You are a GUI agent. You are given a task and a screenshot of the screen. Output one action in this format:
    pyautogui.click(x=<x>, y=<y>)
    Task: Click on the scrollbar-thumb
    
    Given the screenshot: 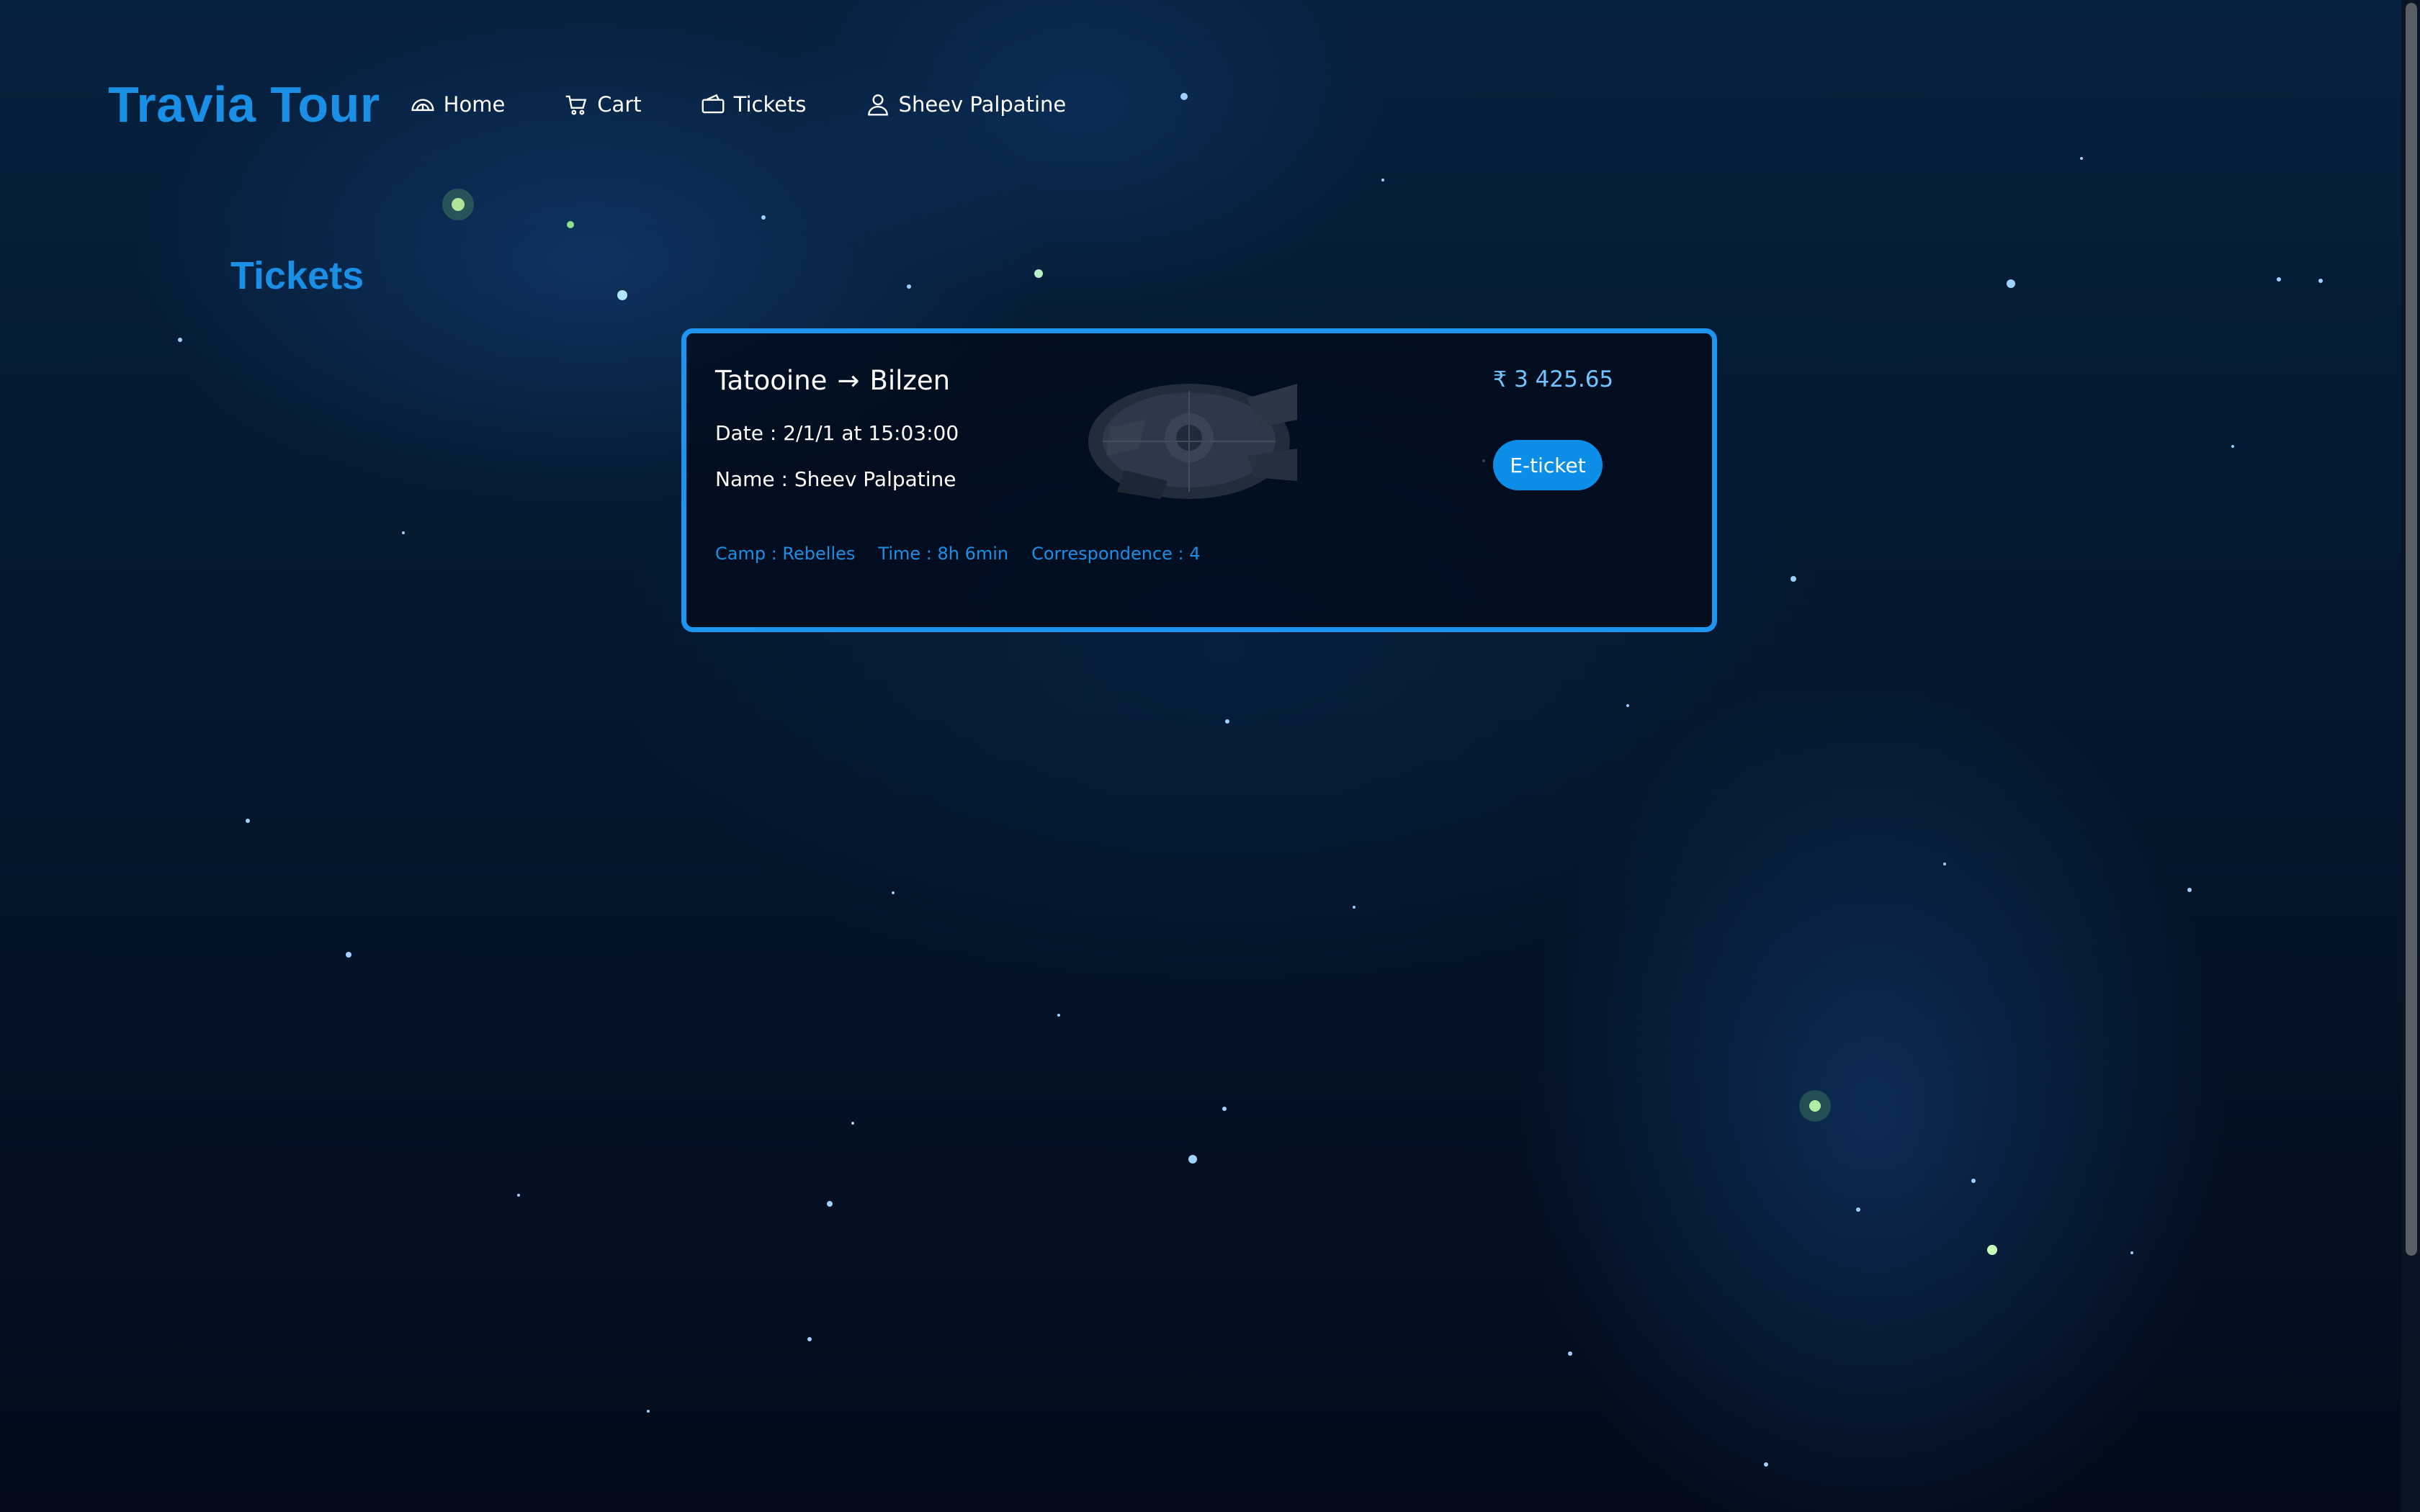 What is the action you would take?
    pyautogui.click(x=2411, y=629)
    